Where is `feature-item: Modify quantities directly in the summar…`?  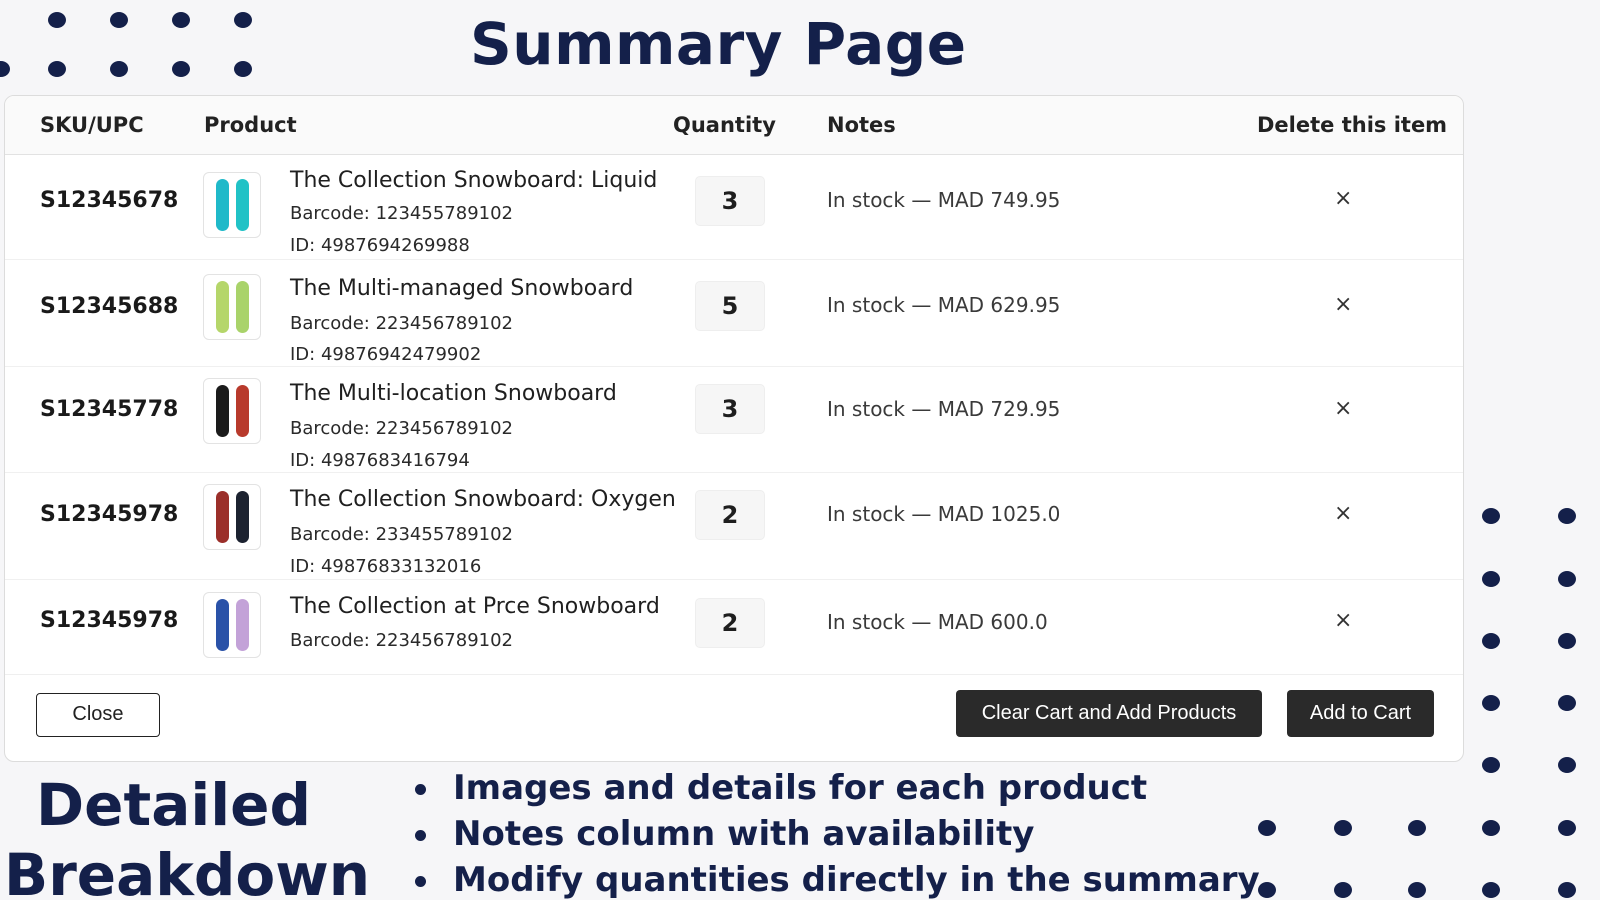 feature-item: Modify quantities directly in the summar… is located at coordinates (832, 878).